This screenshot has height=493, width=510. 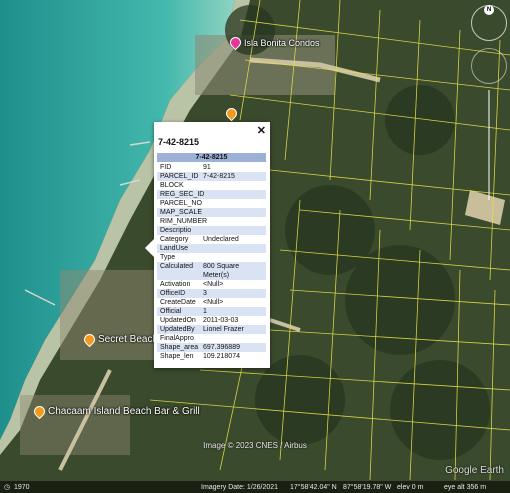 I want to click on table-row: OfficeID 3, so click(x=211, y=293).